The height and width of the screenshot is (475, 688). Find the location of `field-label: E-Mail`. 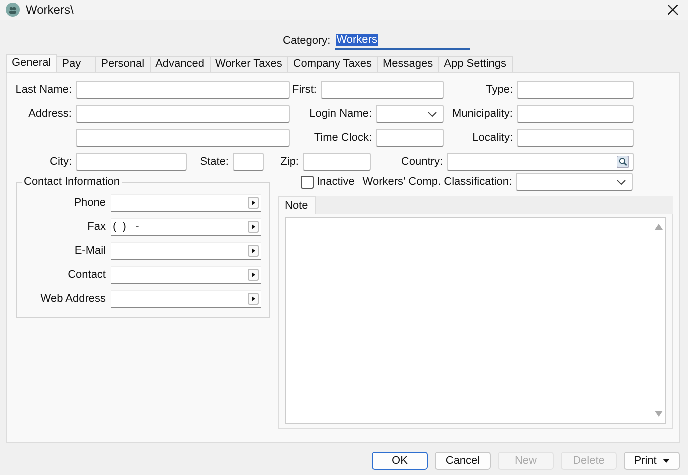

field-label: E-Mail is located at coordinates (90, 251).